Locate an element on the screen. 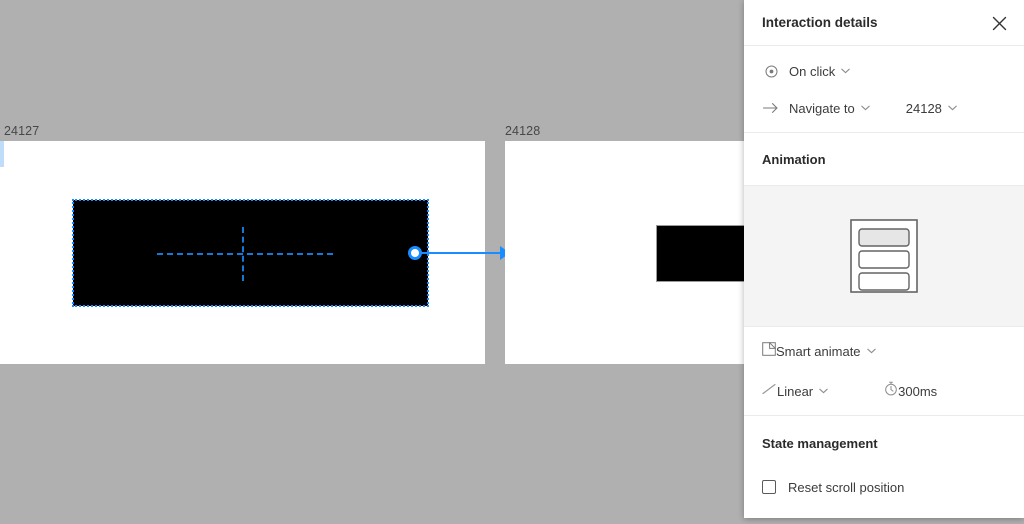  animation-preview-frame-icon is located at coordinates (884, 256).